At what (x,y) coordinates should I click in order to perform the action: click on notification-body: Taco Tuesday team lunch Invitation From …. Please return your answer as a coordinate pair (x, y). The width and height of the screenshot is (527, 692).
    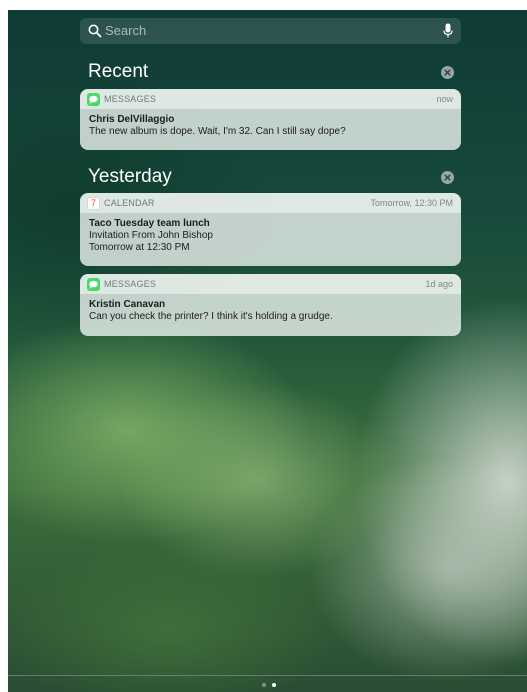
    Looking at the image, I should click on (270, 236).